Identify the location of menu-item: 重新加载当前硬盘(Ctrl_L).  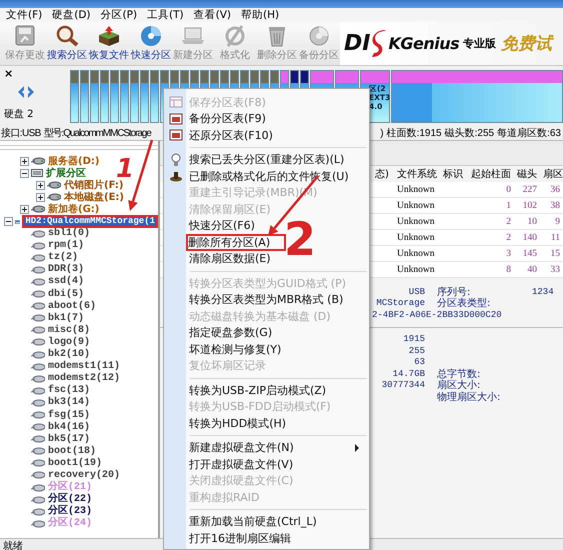
(253, 521).